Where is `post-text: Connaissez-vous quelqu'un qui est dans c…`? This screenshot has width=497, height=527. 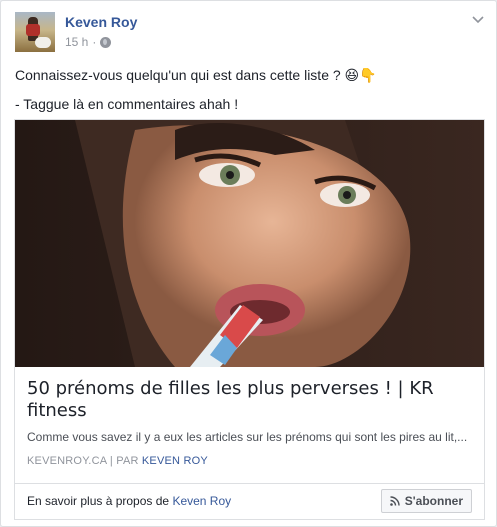
post-text: Connaissez-vous quelqu'un qui est dans c… is located at coordinates (250, 94).